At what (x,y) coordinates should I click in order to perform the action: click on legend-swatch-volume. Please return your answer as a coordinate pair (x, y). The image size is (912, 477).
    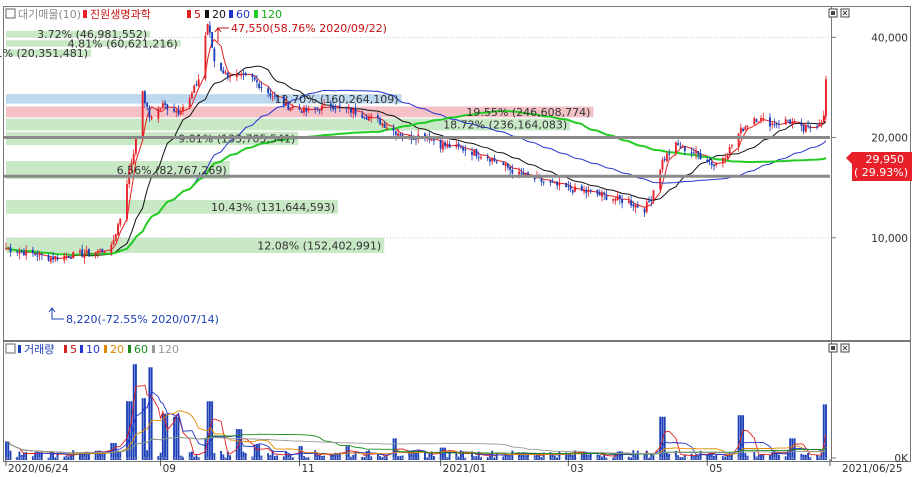
    Looking at the image, I should click on (19, 349).